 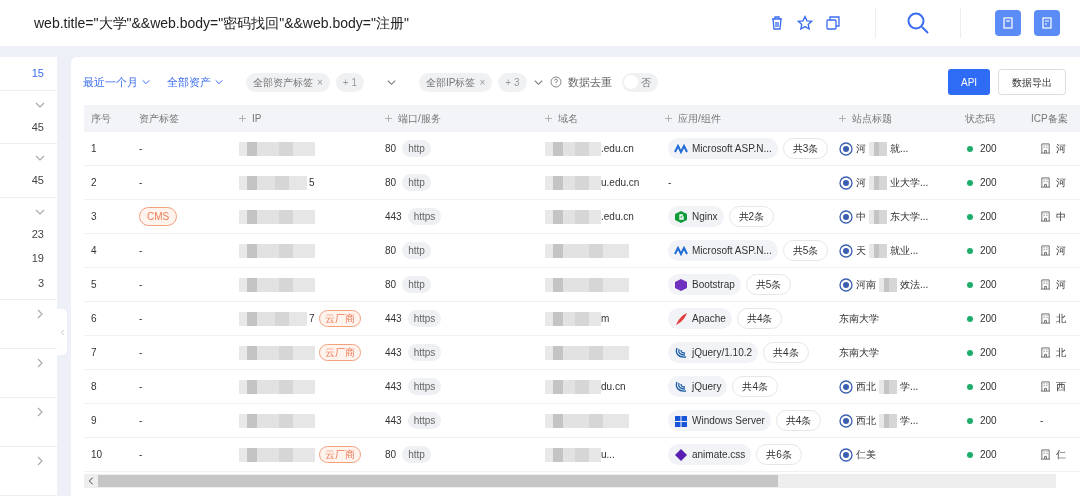 I want to click on table-cell-text: 东南大学, so click(x=859, y=319).